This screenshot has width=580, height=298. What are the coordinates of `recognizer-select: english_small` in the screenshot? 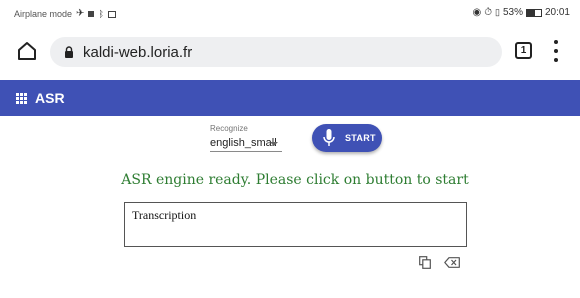 It's located at (246, 143).